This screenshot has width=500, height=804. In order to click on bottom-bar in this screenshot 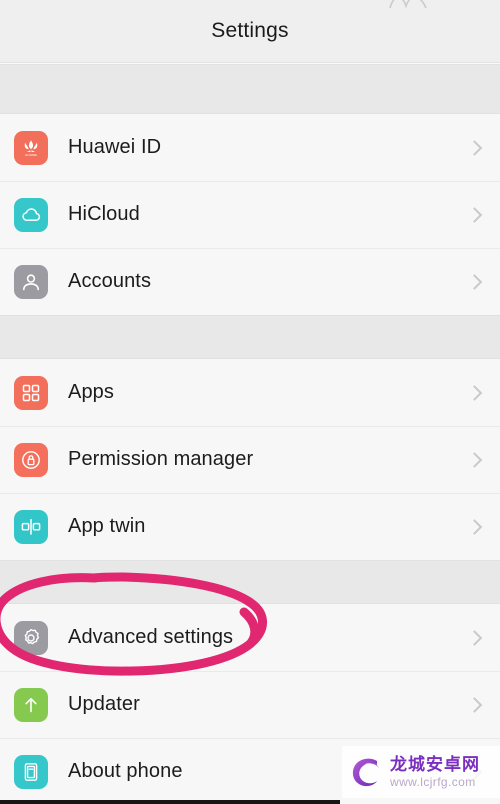, I will do `click(170, 802)`.